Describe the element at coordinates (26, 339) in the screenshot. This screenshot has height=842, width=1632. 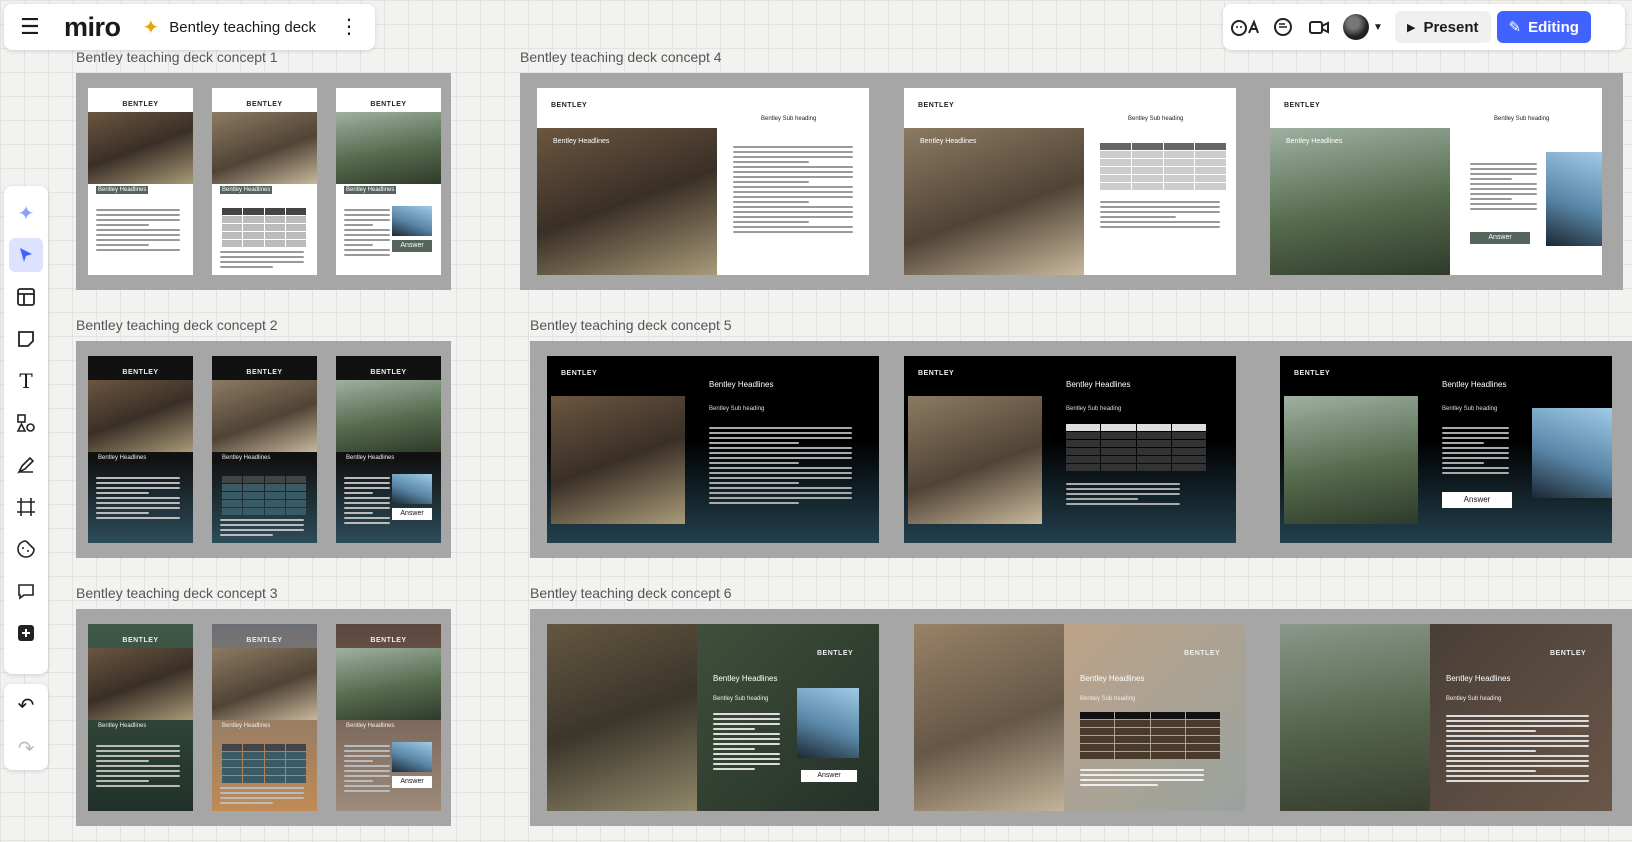
I see `sticky-note-icon` at that location.